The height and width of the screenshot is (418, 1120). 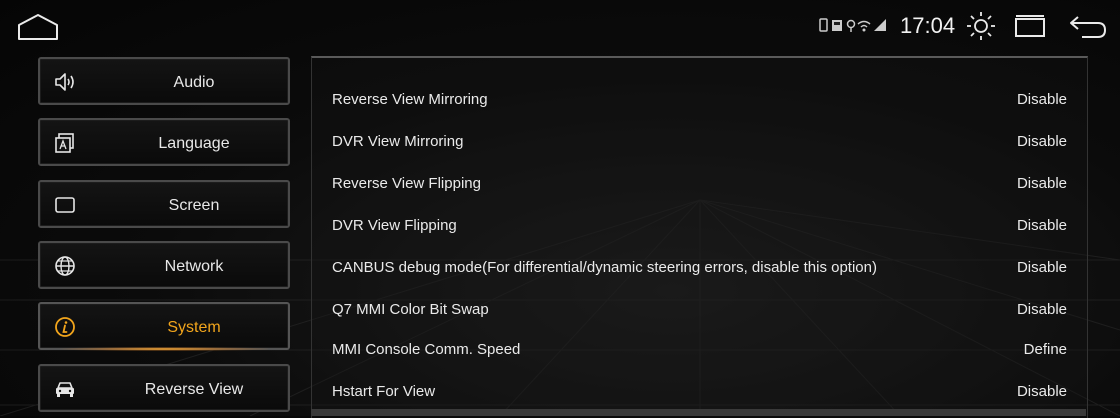 What do you see at coordinates (698, 412) in the screenshot?
I see `panel-bottom-edge` at bounding box center [698, 412].